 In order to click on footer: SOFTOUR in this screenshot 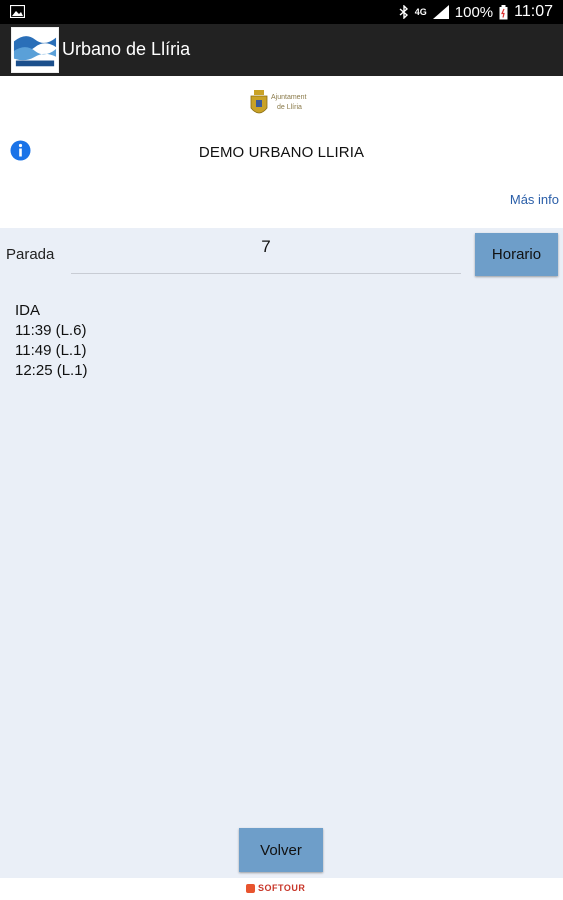, I will do `click(281, 889)`.